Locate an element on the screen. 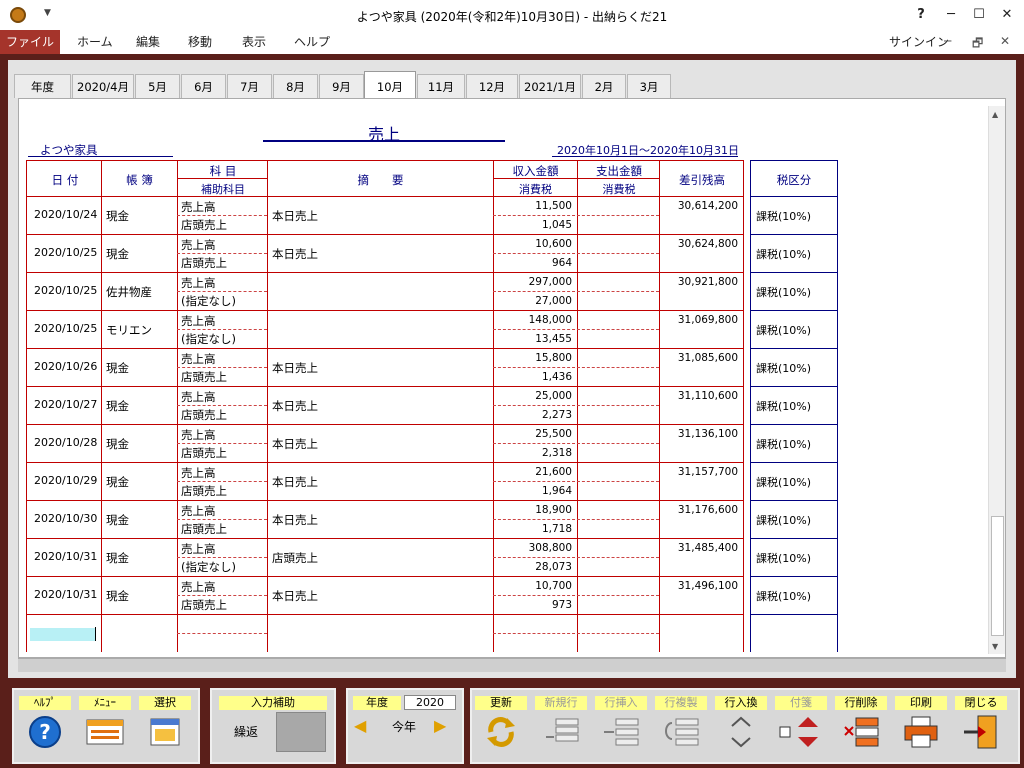 The width and height of the screenshot is (1024, 768). new-row-button: 新規行 is located at coordinates (561, 724).